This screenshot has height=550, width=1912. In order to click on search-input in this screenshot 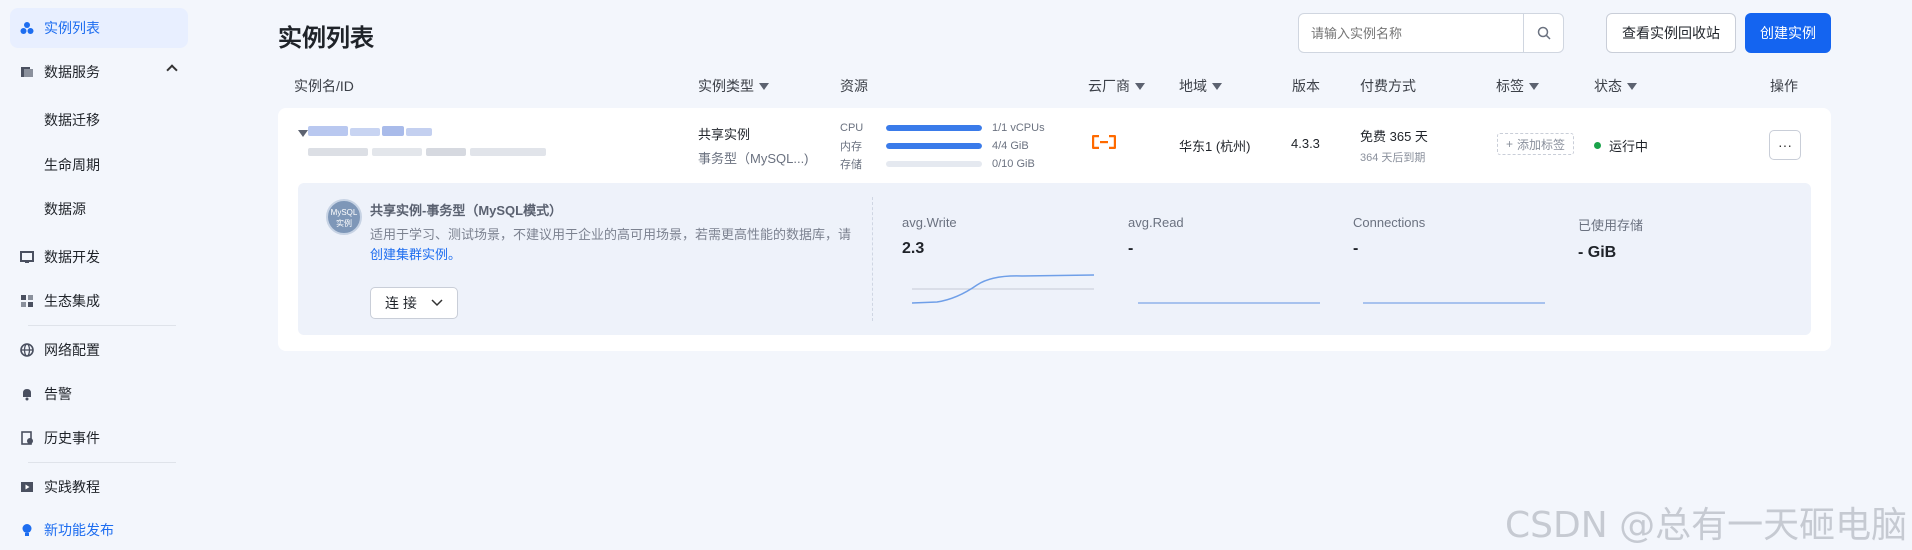, I will do `click(1411, 33)`.